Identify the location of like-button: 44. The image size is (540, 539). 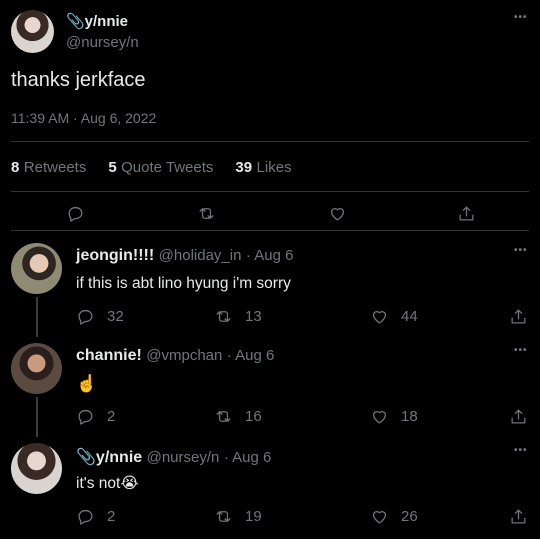
(394, 316).